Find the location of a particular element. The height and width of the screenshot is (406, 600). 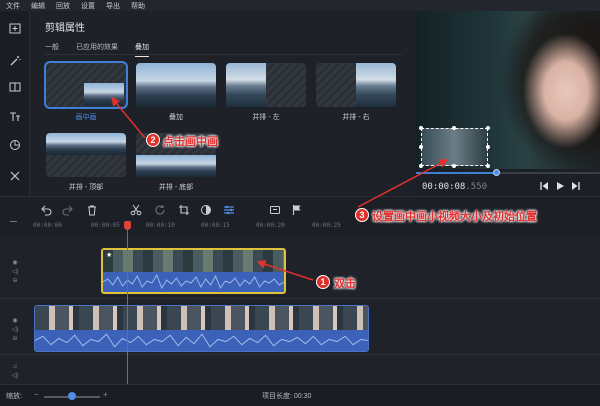

timecode-main: 00:00:08 is located at coordinates (444, 187).